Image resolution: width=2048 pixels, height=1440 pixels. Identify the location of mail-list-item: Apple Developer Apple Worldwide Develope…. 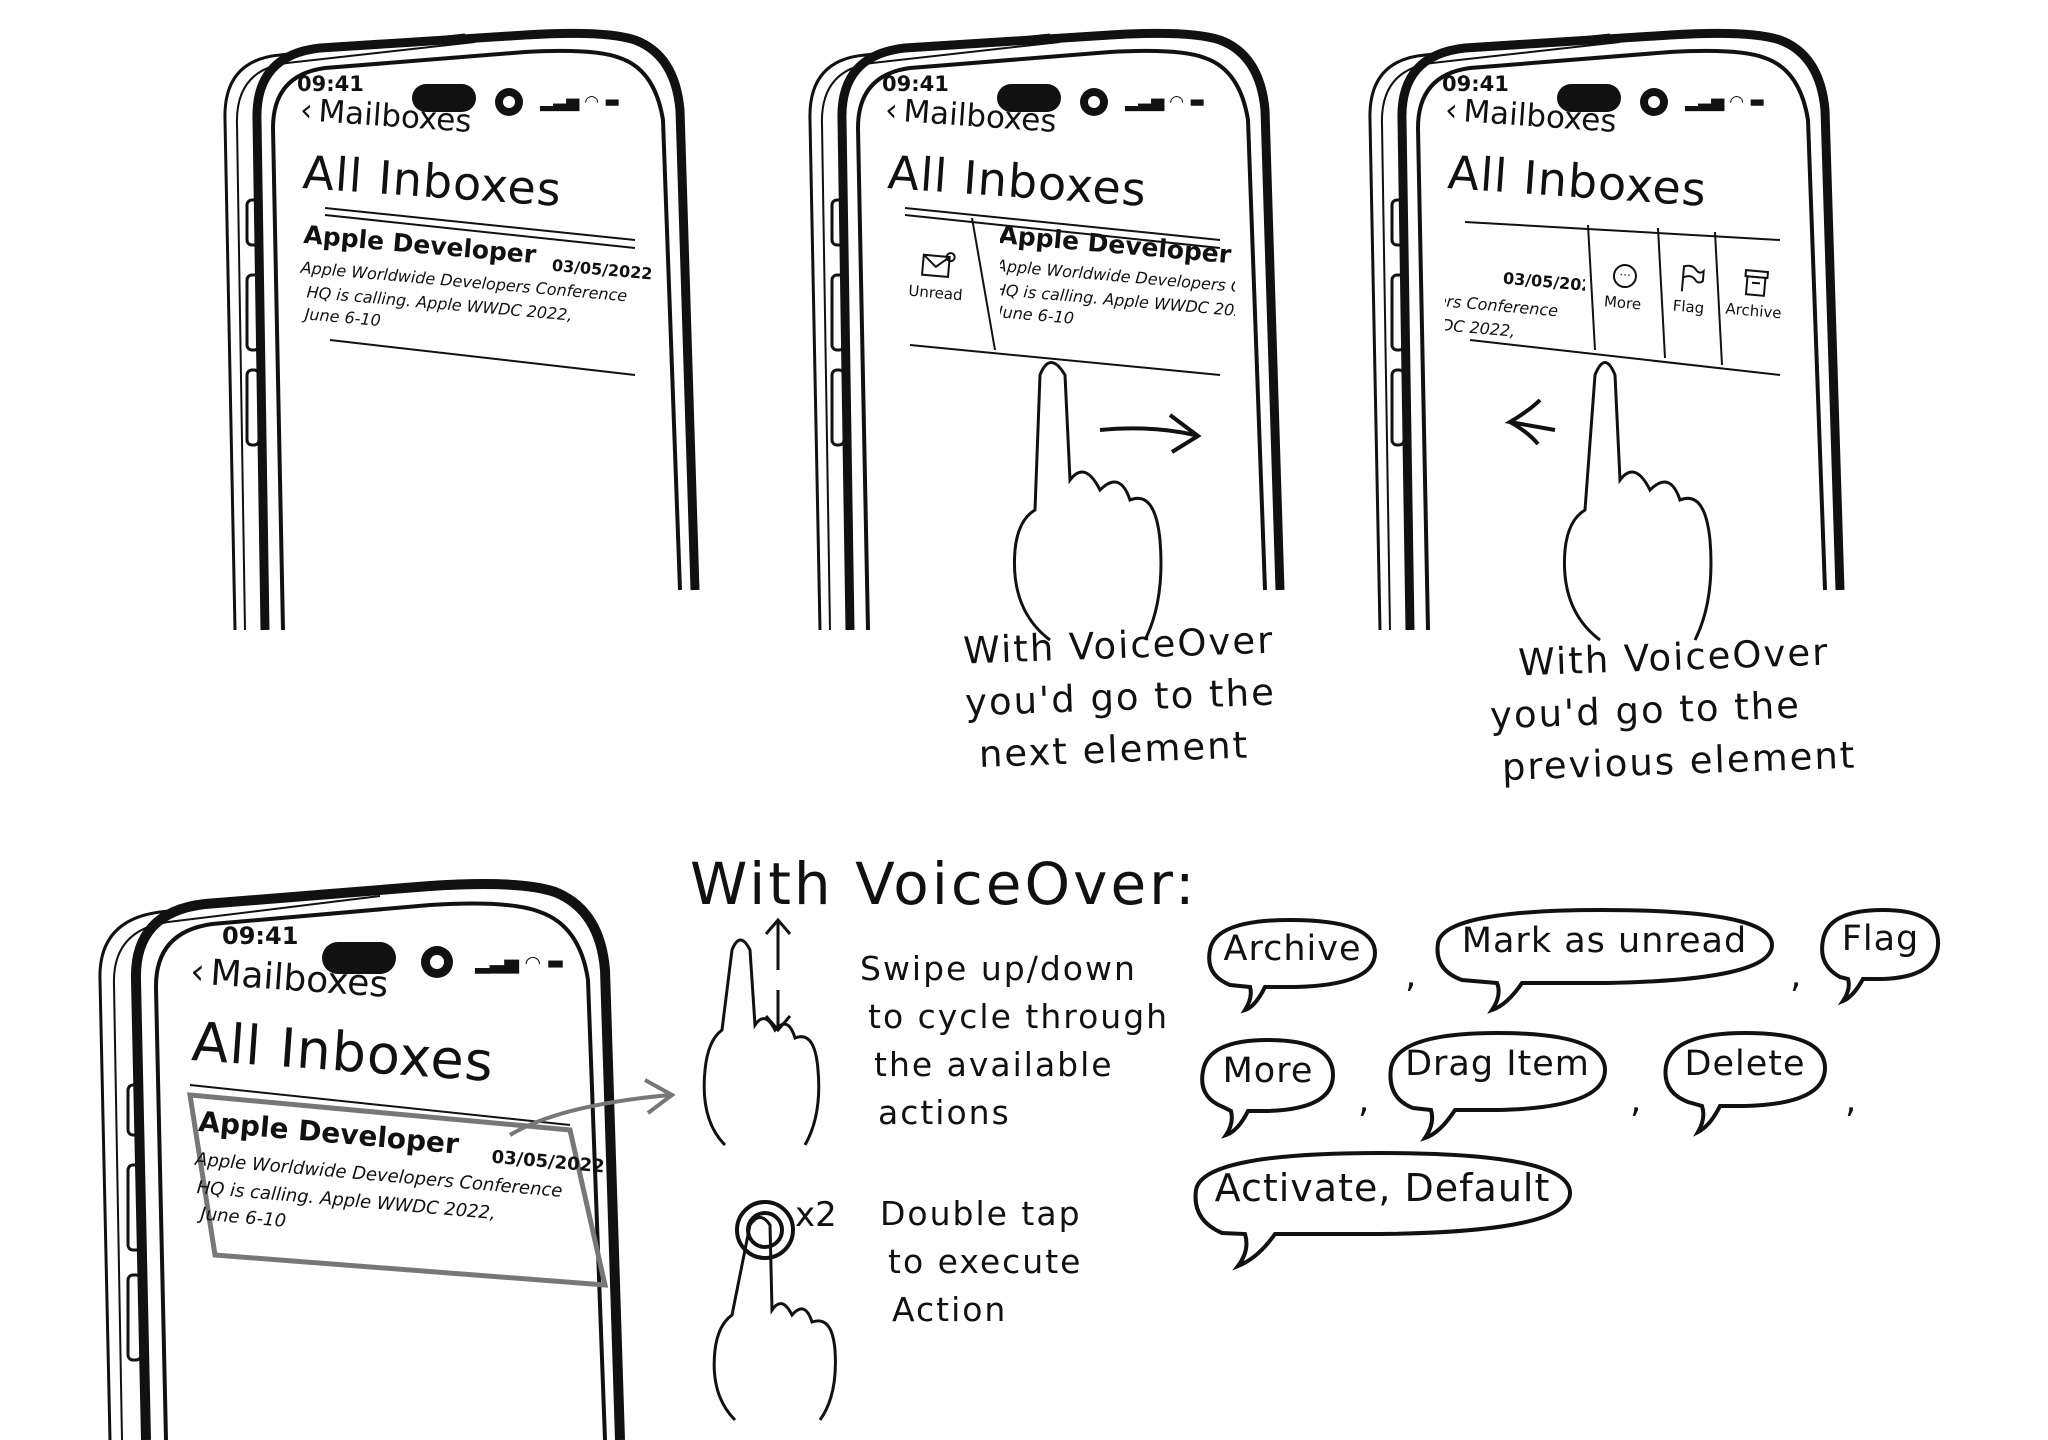
(1117, 285).